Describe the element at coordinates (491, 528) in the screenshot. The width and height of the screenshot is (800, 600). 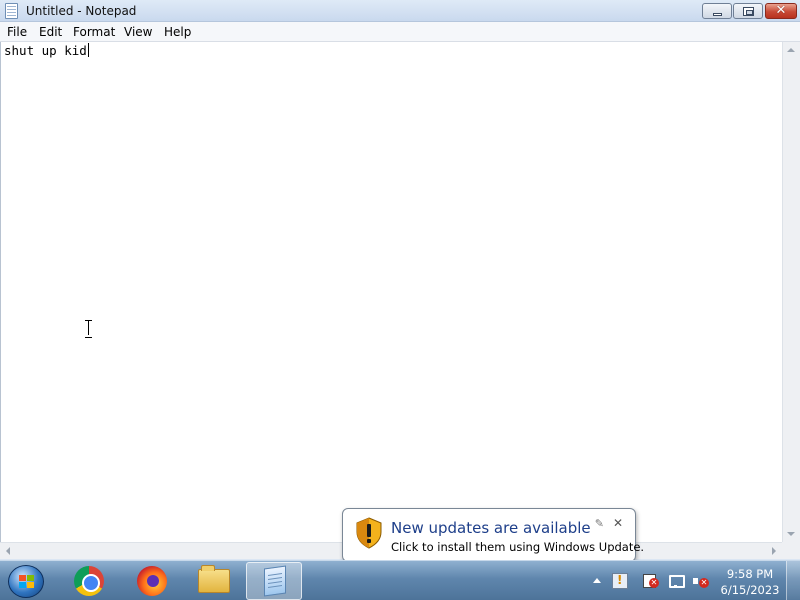
I see `notification-title: New updates are available` at that location.